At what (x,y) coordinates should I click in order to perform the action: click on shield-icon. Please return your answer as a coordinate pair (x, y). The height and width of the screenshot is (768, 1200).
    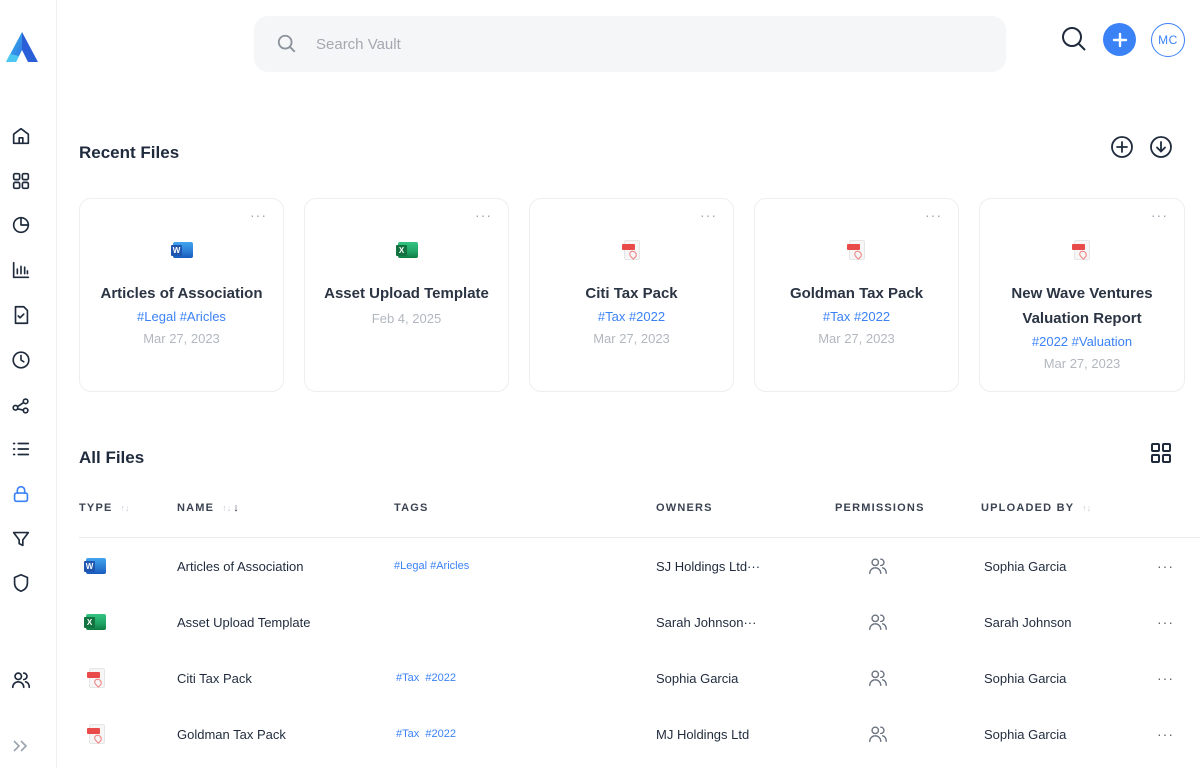
    Looking at the image, I should click on (21, 583).